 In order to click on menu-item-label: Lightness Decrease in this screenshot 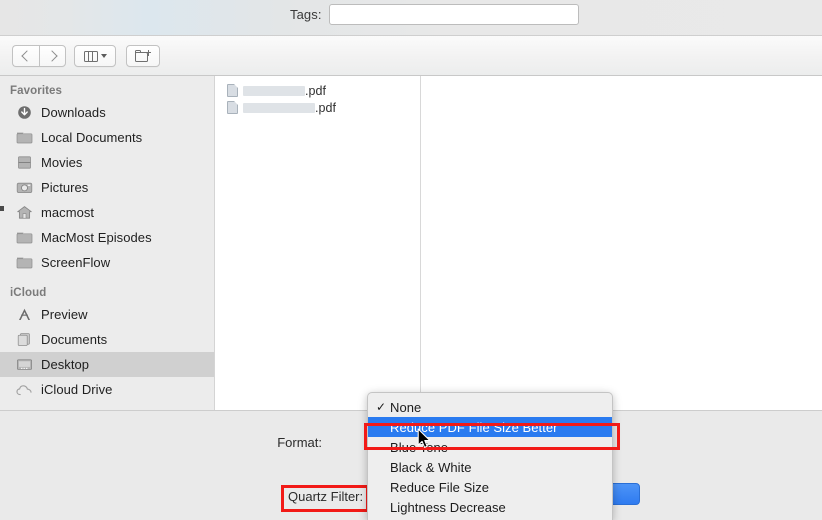, I will do `click(448, 507)`.